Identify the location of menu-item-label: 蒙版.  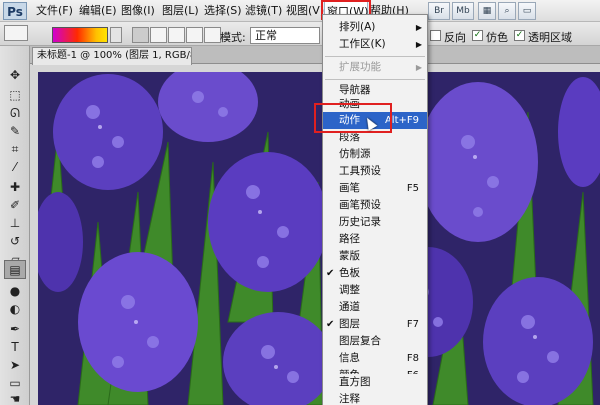
(349, 256).